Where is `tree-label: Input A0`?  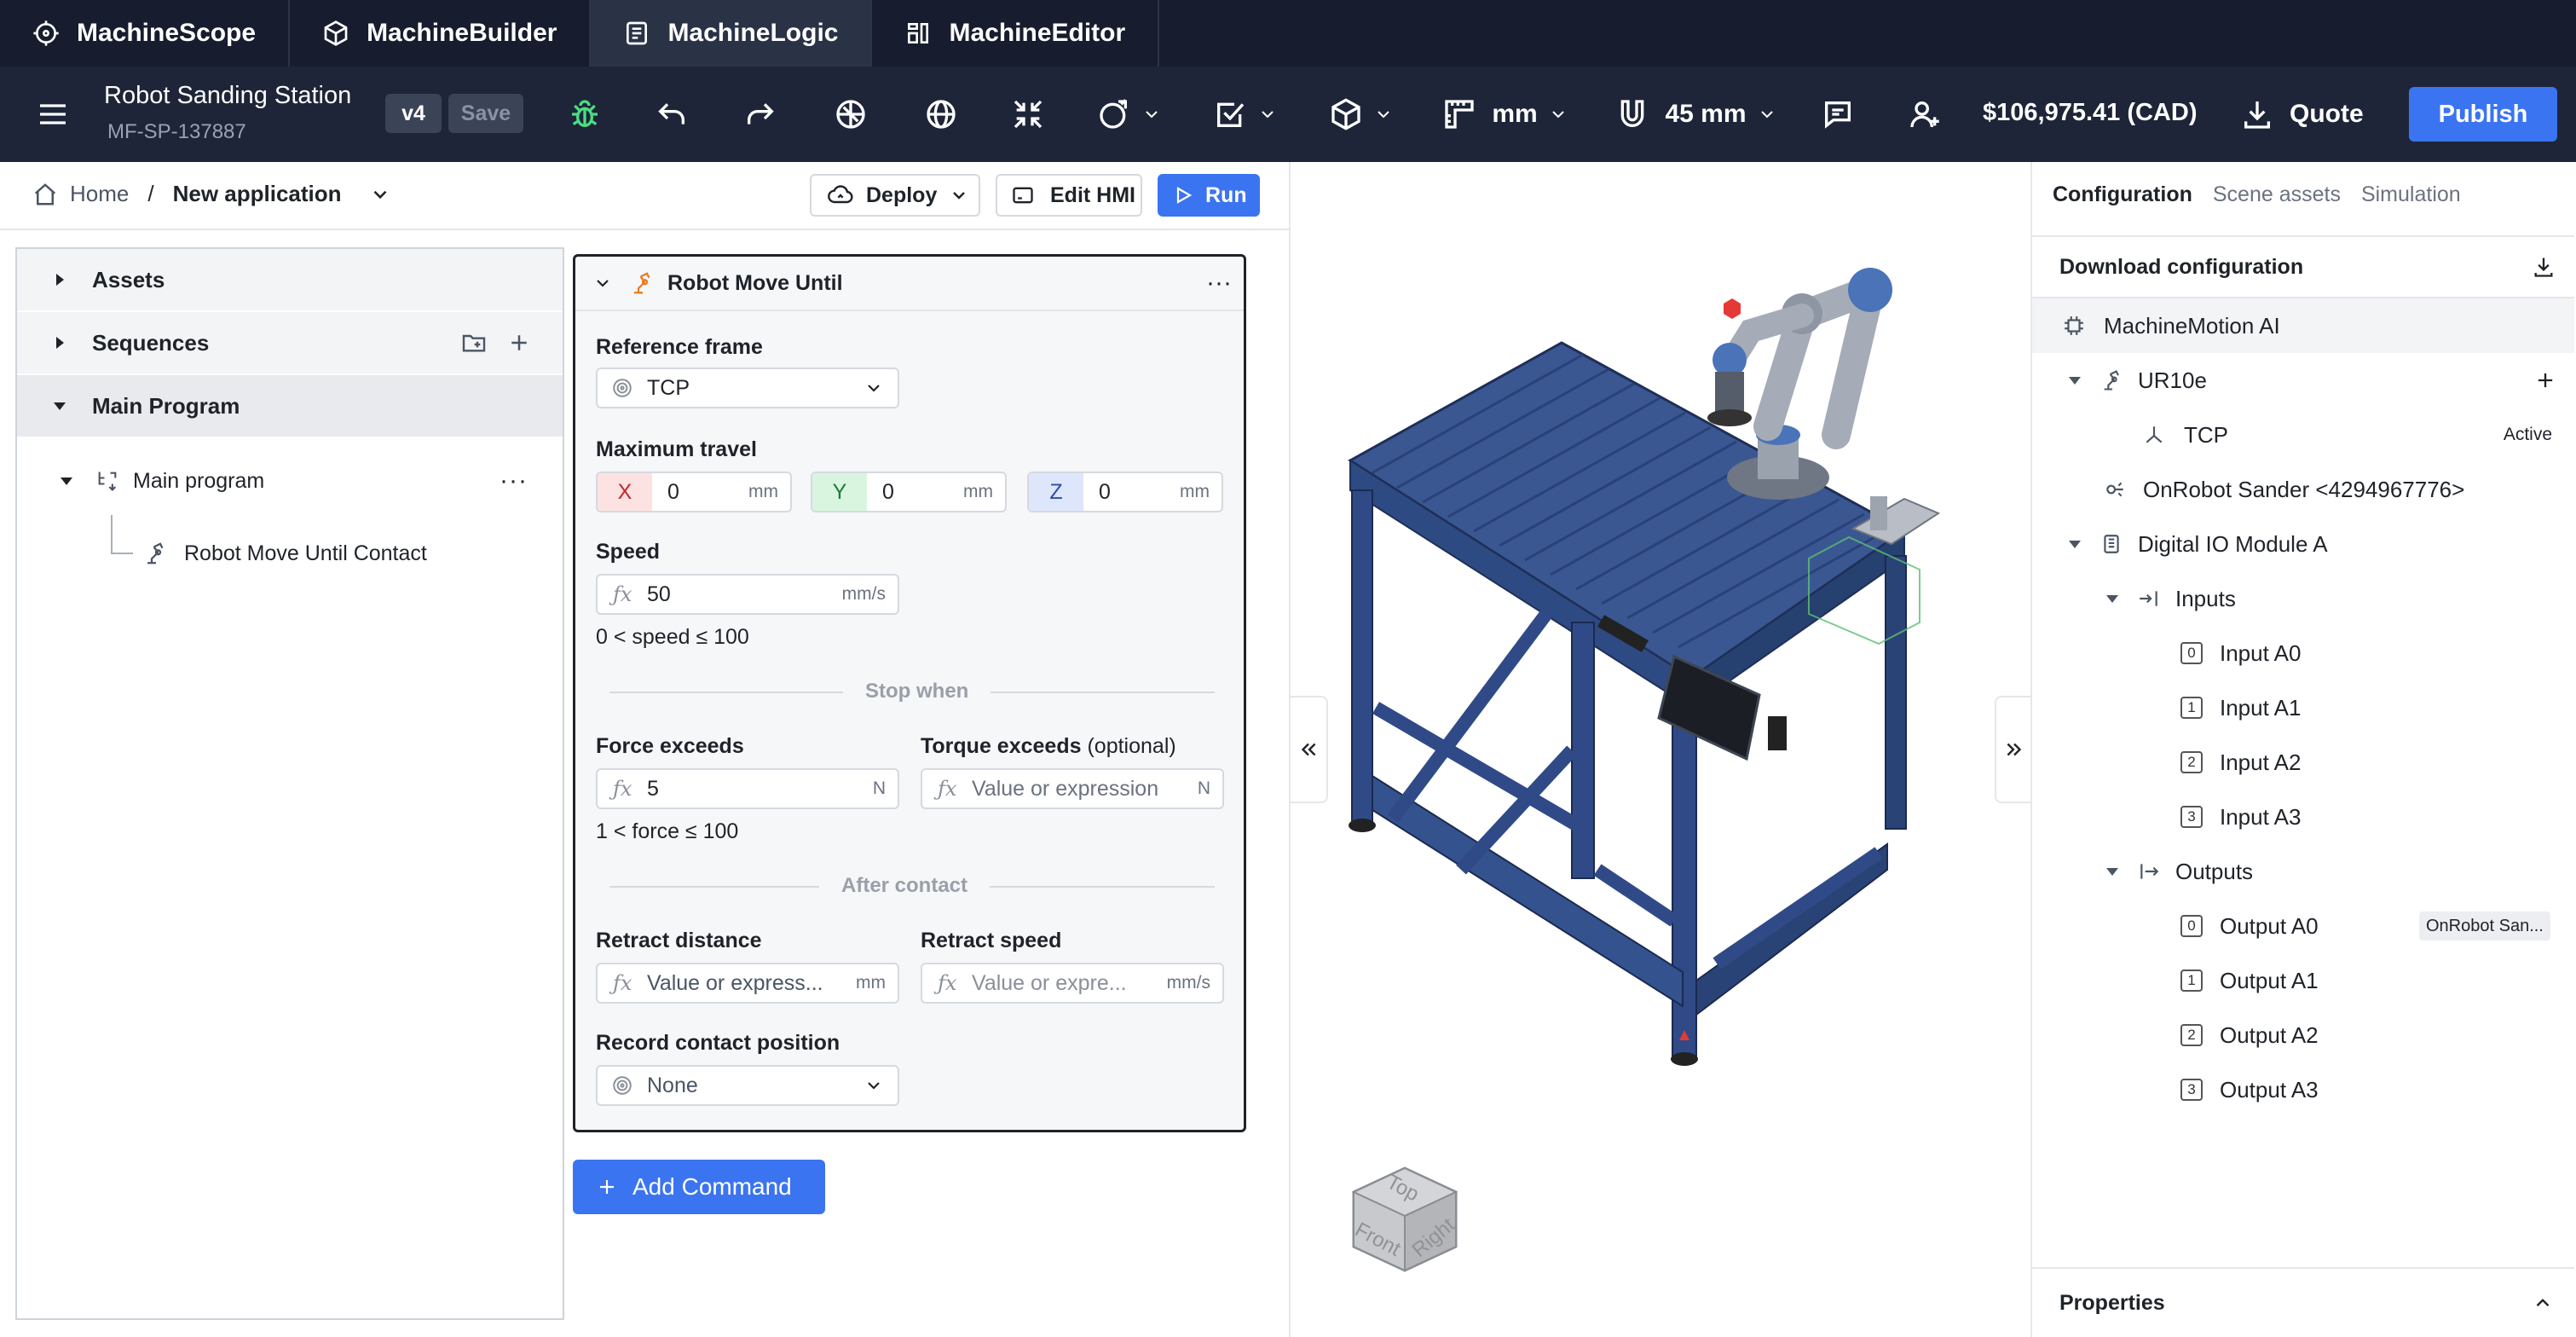
tree-label: Input A0 is located at coordinates (2261, 653).